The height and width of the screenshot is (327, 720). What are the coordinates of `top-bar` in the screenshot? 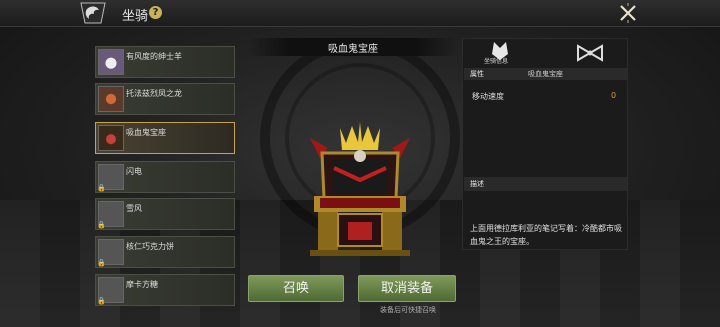 It's located at (360, 13).